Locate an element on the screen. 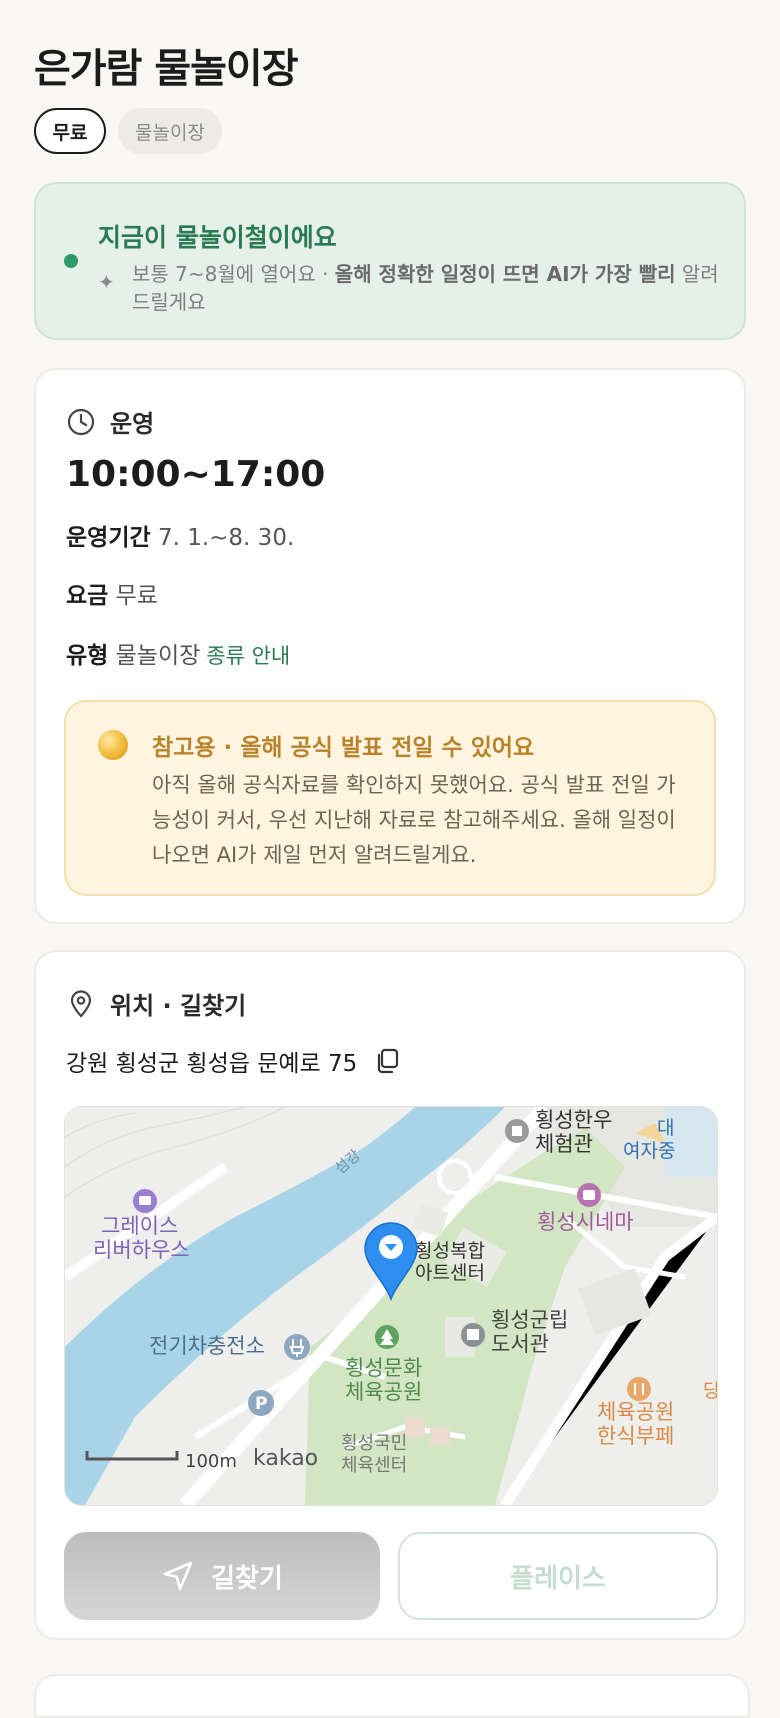  map-scale-label: 100m is located at coordinates (211, 1461).